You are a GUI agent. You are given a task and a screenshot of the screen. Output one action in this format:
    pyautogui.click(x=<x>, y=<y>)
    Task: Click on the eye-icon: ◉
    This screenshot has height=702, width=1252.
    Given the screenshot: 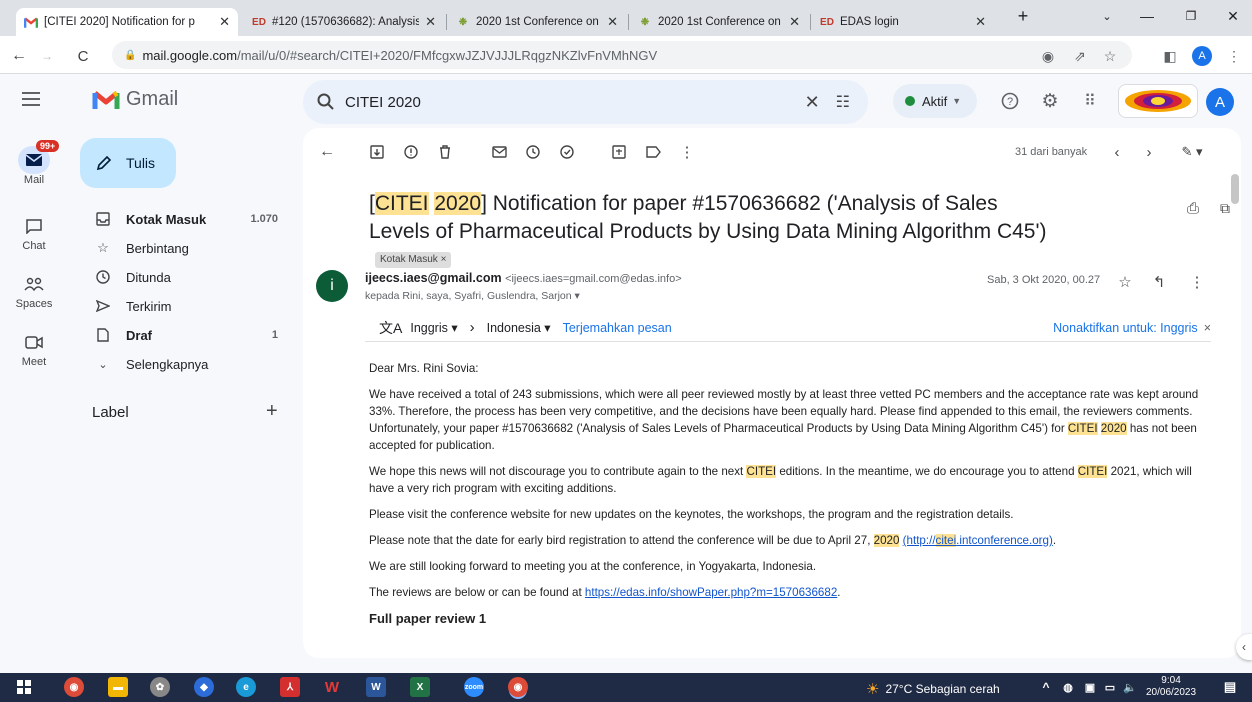 What is the action you would take?
    pyautogui.click(x=1048, y=56)
    